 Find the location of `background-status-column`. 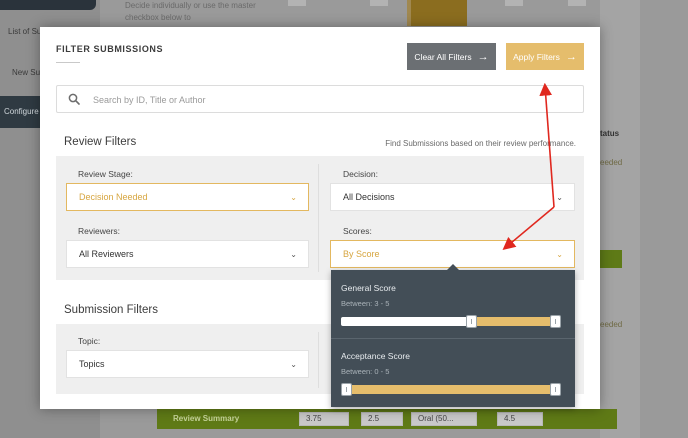

background-status-column is located at coordinates (620, 219).